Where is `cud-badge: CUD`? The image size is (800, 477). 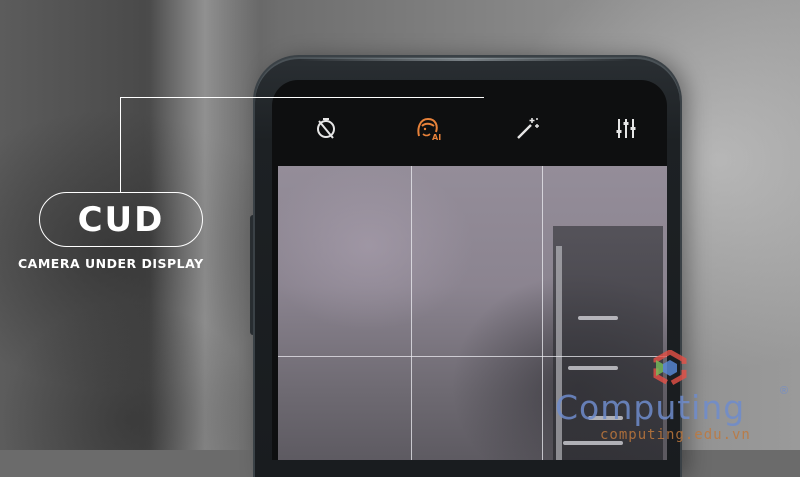 cud-badge: CUD is located at coordinates (121, 219).